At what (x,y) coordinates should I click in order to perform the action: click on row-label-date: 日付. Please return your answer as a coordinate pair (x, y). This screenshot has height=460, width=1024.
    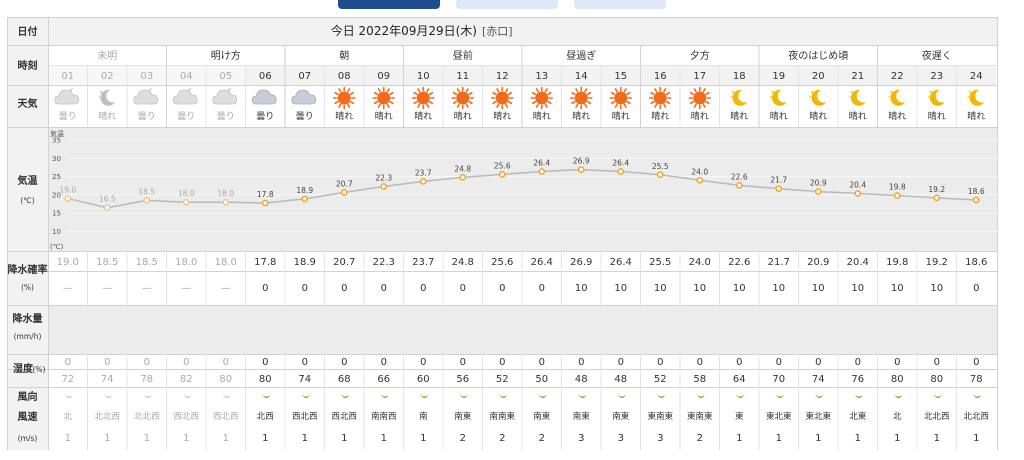
    Looking at the image, I should click on (28, 31).